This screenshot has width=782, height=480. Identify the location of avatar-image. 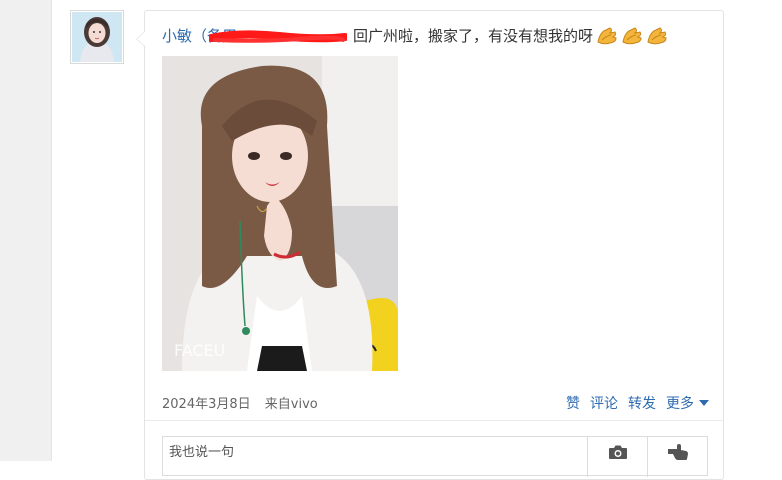
(97, 37).